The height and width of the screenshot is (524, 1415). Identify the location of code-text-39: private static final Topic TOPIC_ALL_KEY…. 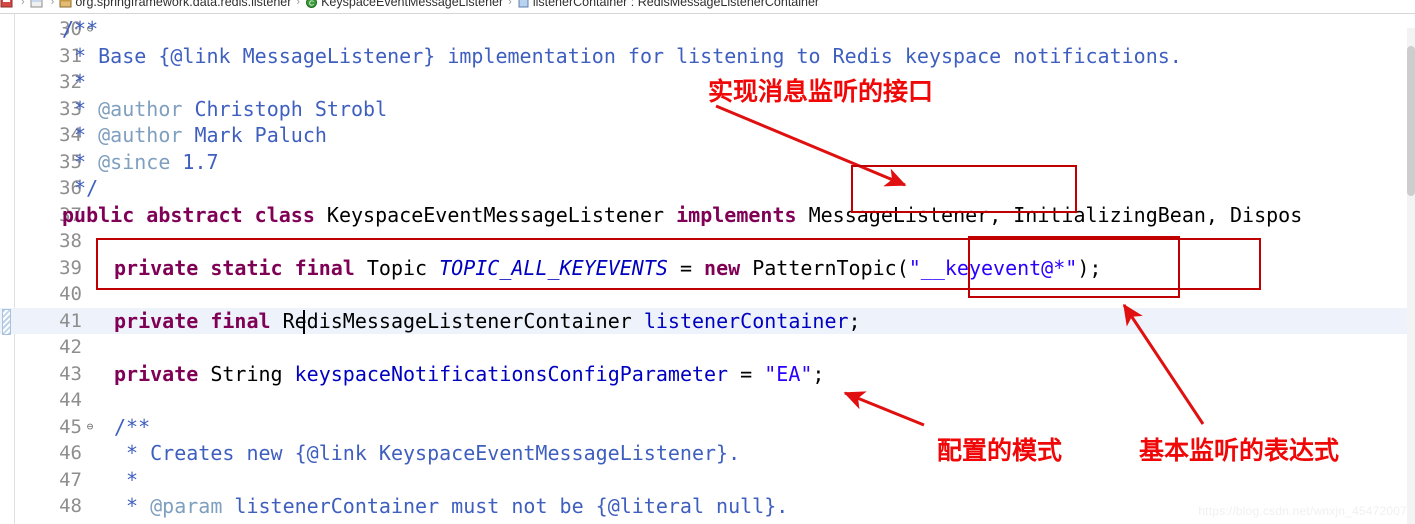
(608, 267).